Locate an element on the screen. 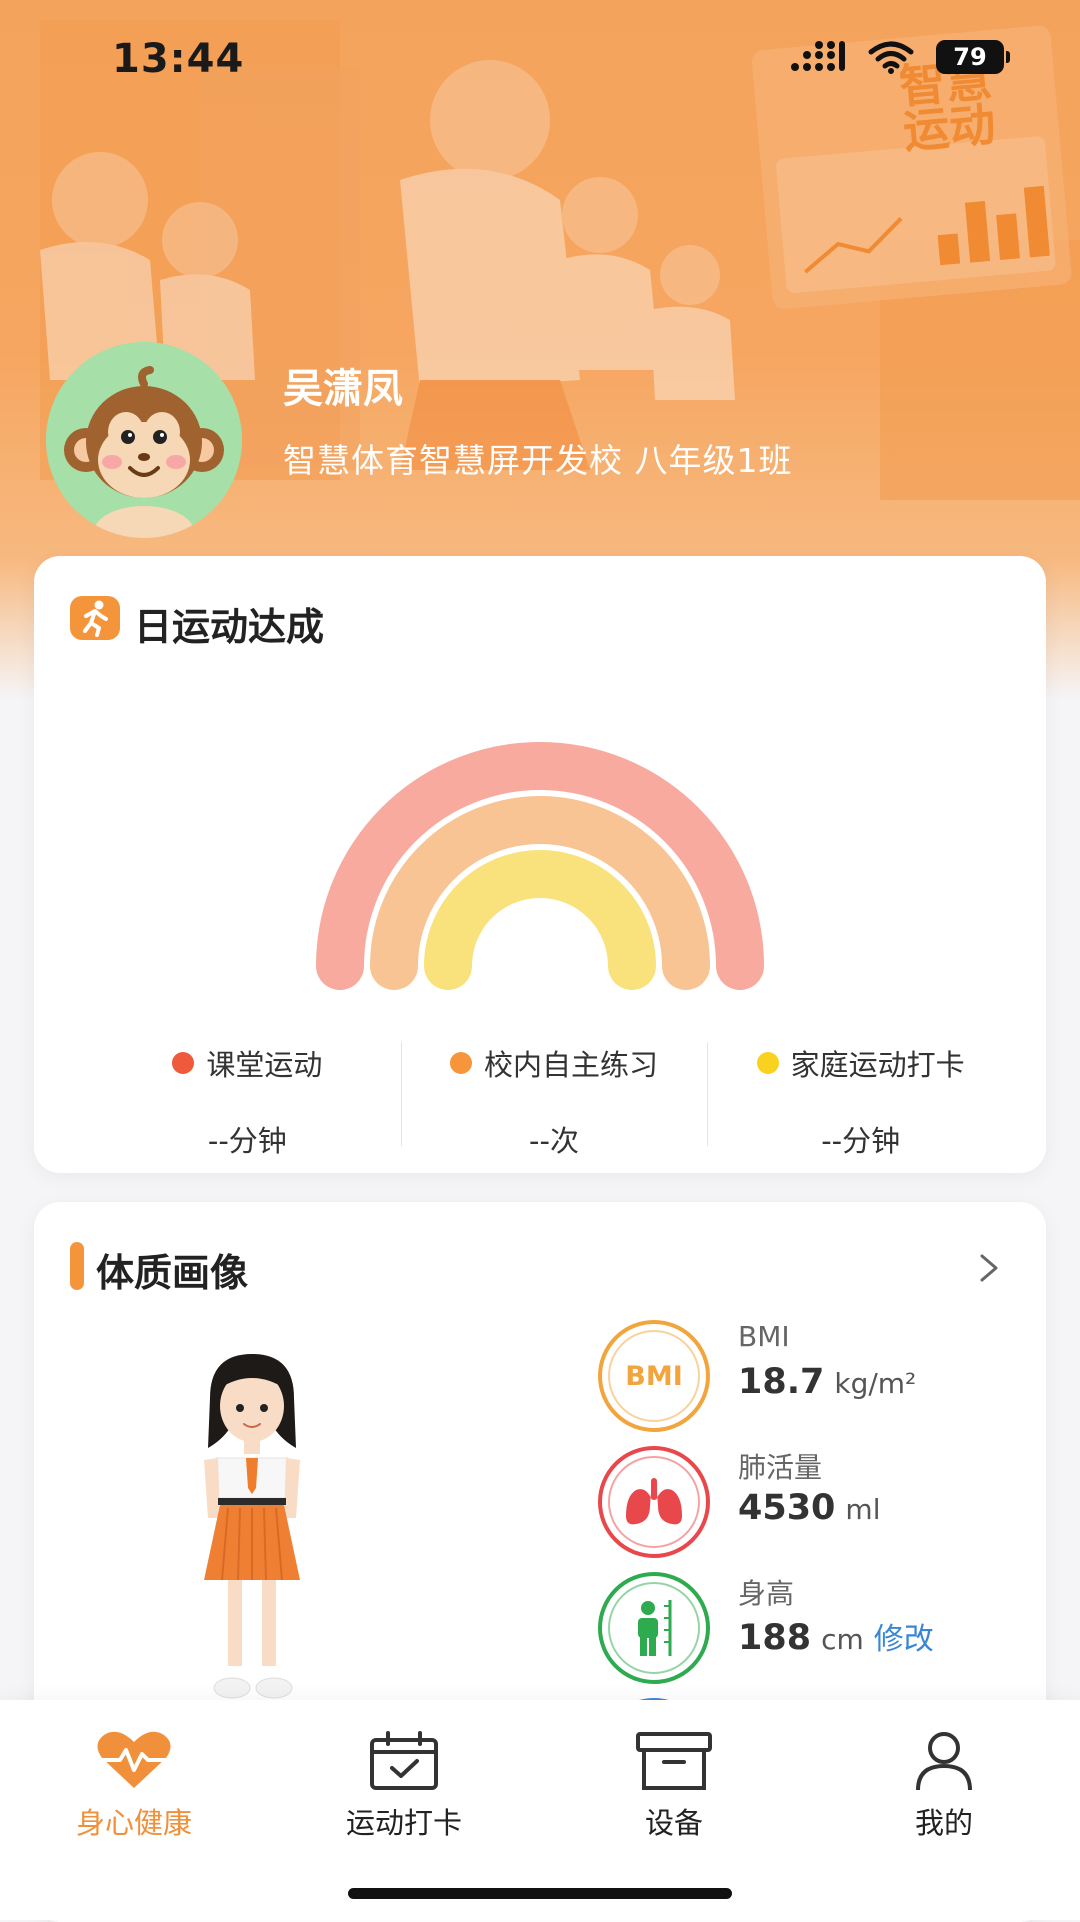 This screenshot has height=1922, width=1080. cellular-signal-icon is located at coordinates (818, 56).